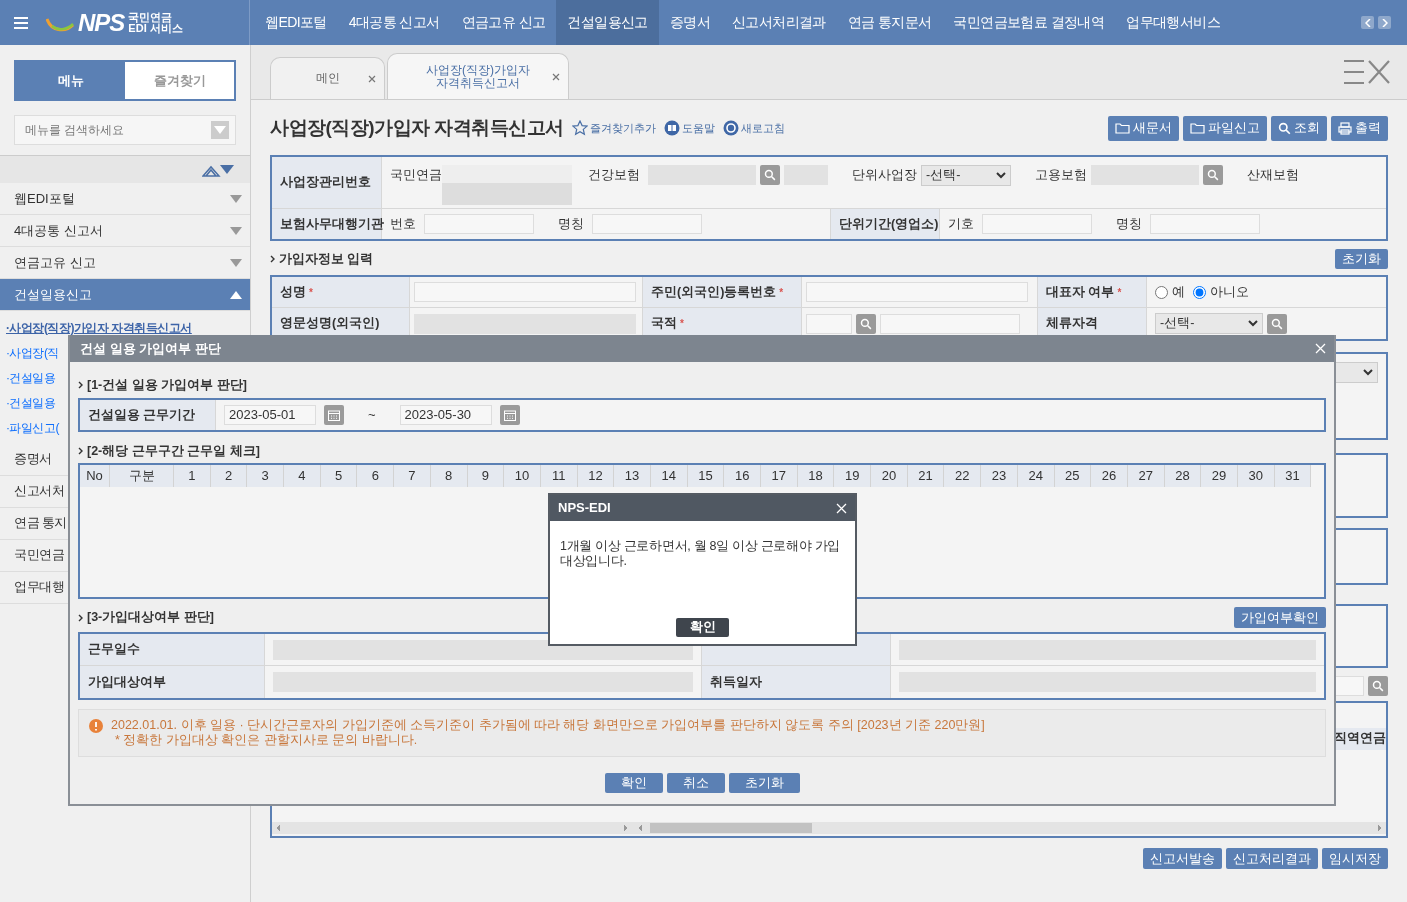  I want to click on nav-link: 증명서, so click(689, 22).